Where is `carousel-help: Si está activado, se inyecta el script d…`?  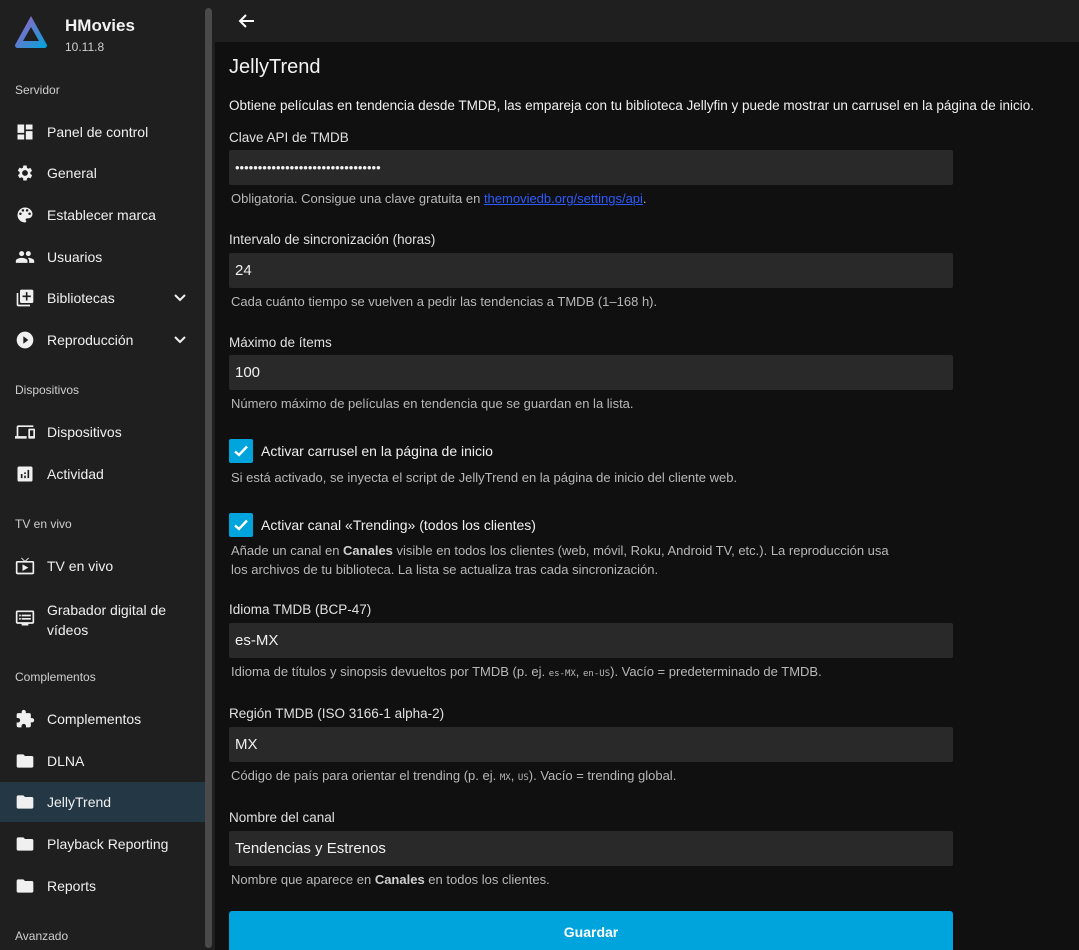
carousel-help: Si está activado, se inyecta el script d… is located at coordinates (484, 477).